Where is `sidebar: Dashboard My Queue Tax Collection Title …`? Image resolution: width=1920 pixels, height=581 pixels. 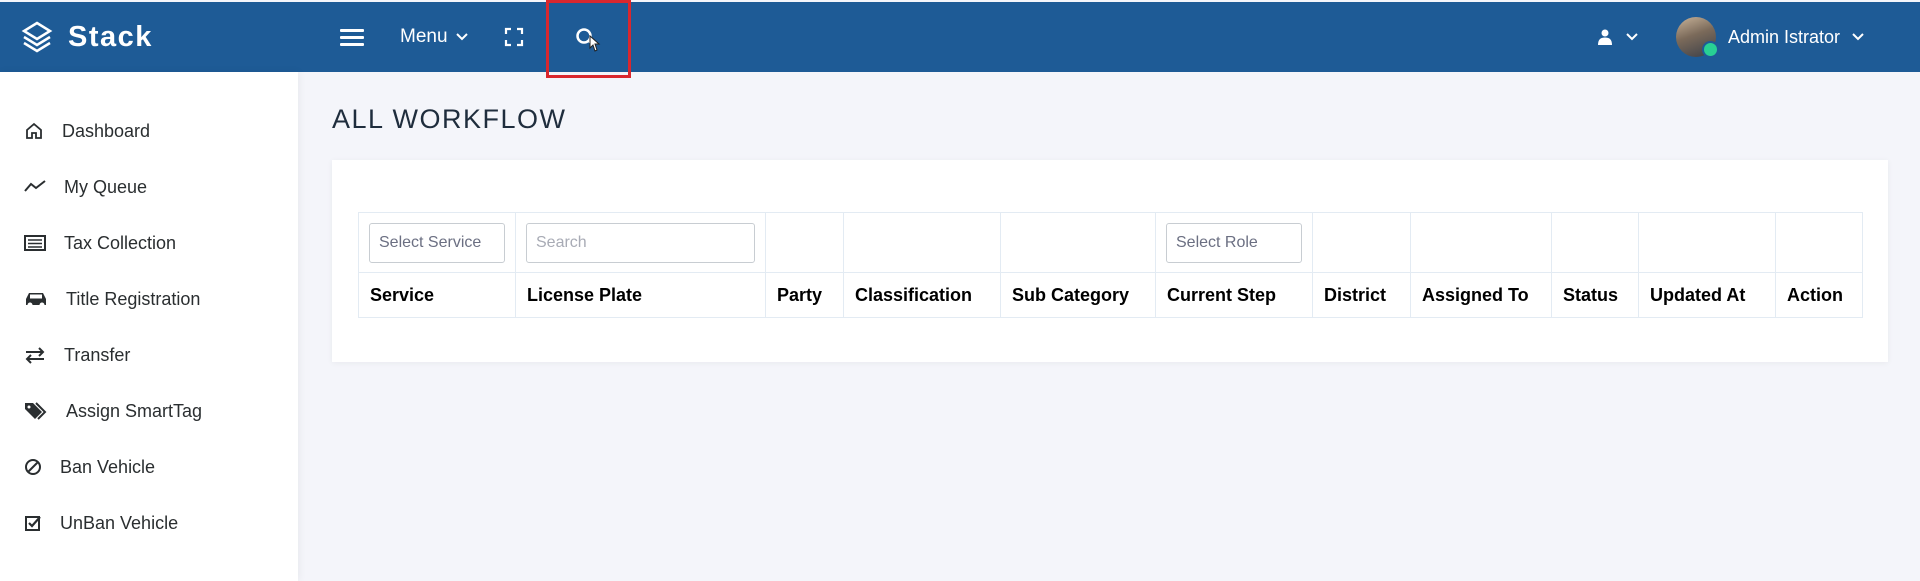
sidebar: Dashboard My Queue Tax Collection Title … is located at coordinates (149, 326).